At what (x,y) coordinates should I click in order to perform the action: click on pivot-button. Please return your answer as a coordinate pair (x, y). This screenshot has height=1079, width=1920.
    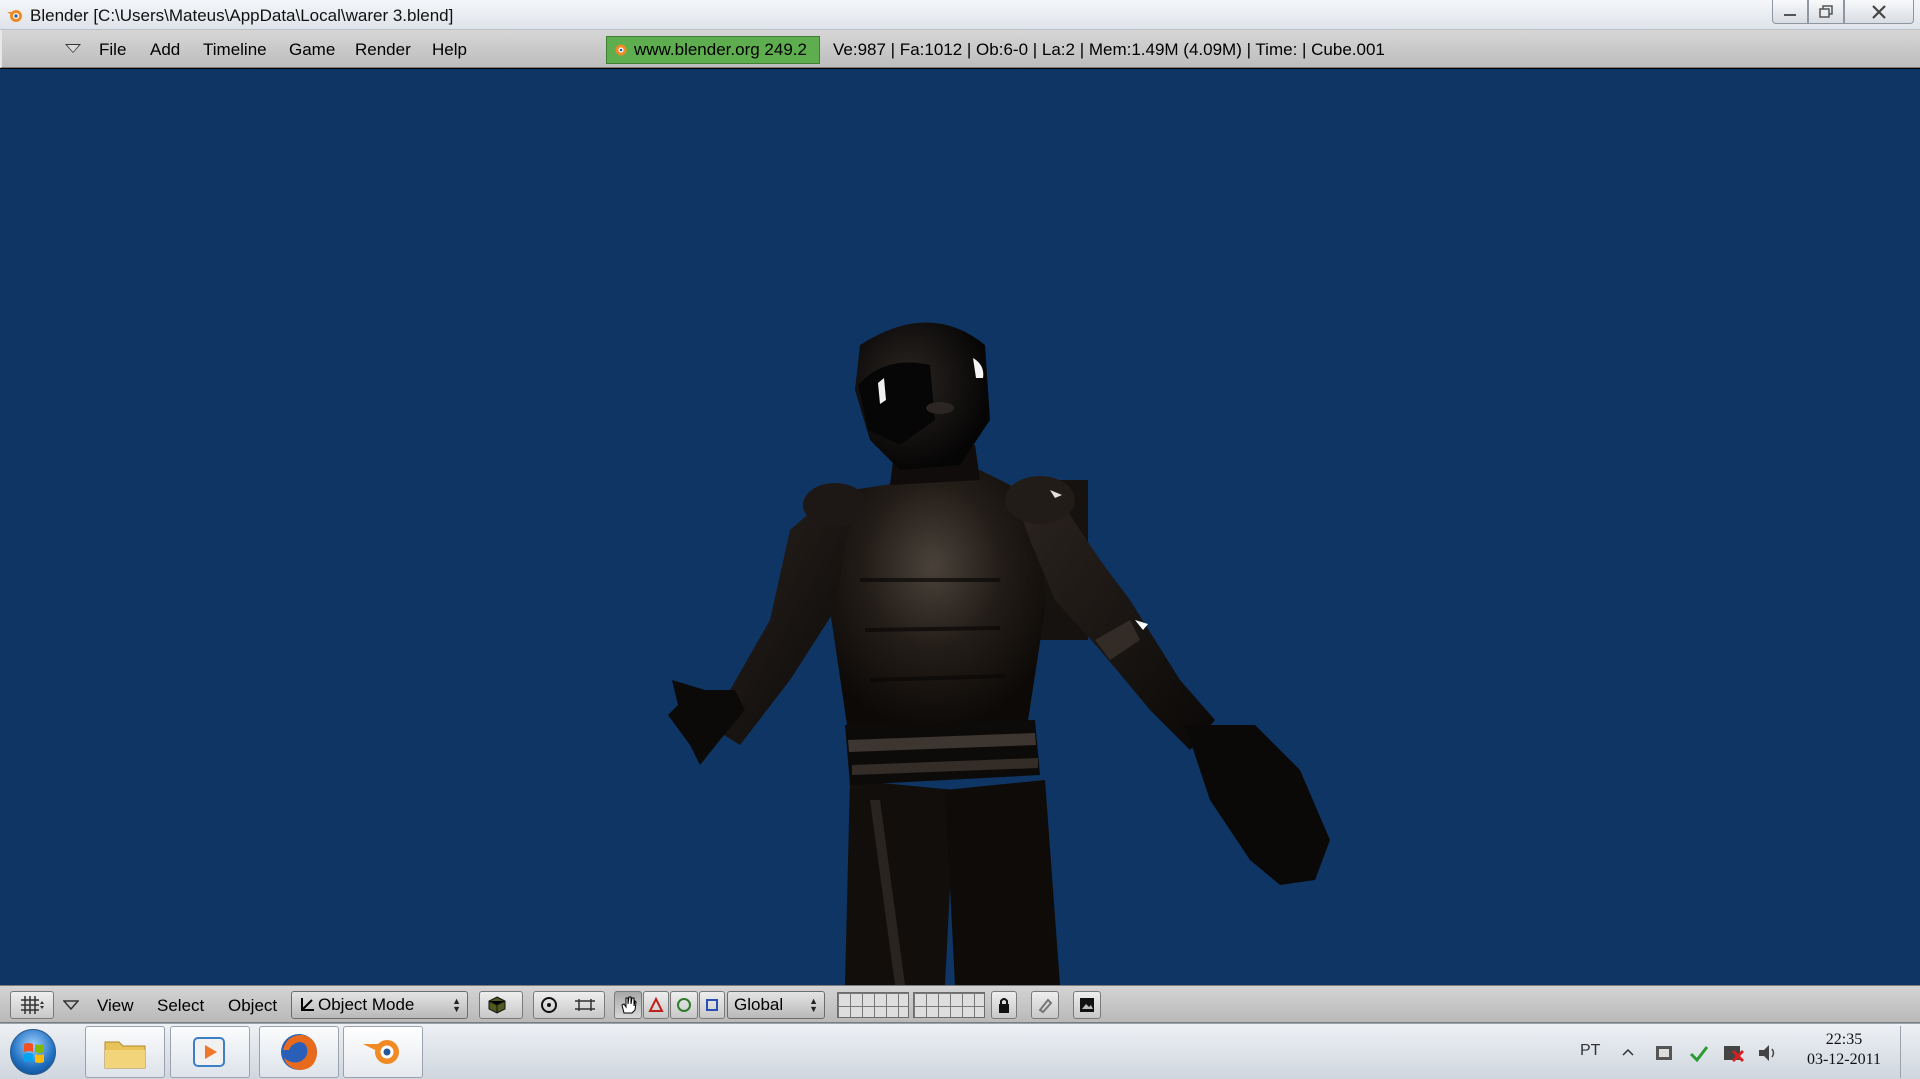
    Looking at the image, I should click on (569, 1005).